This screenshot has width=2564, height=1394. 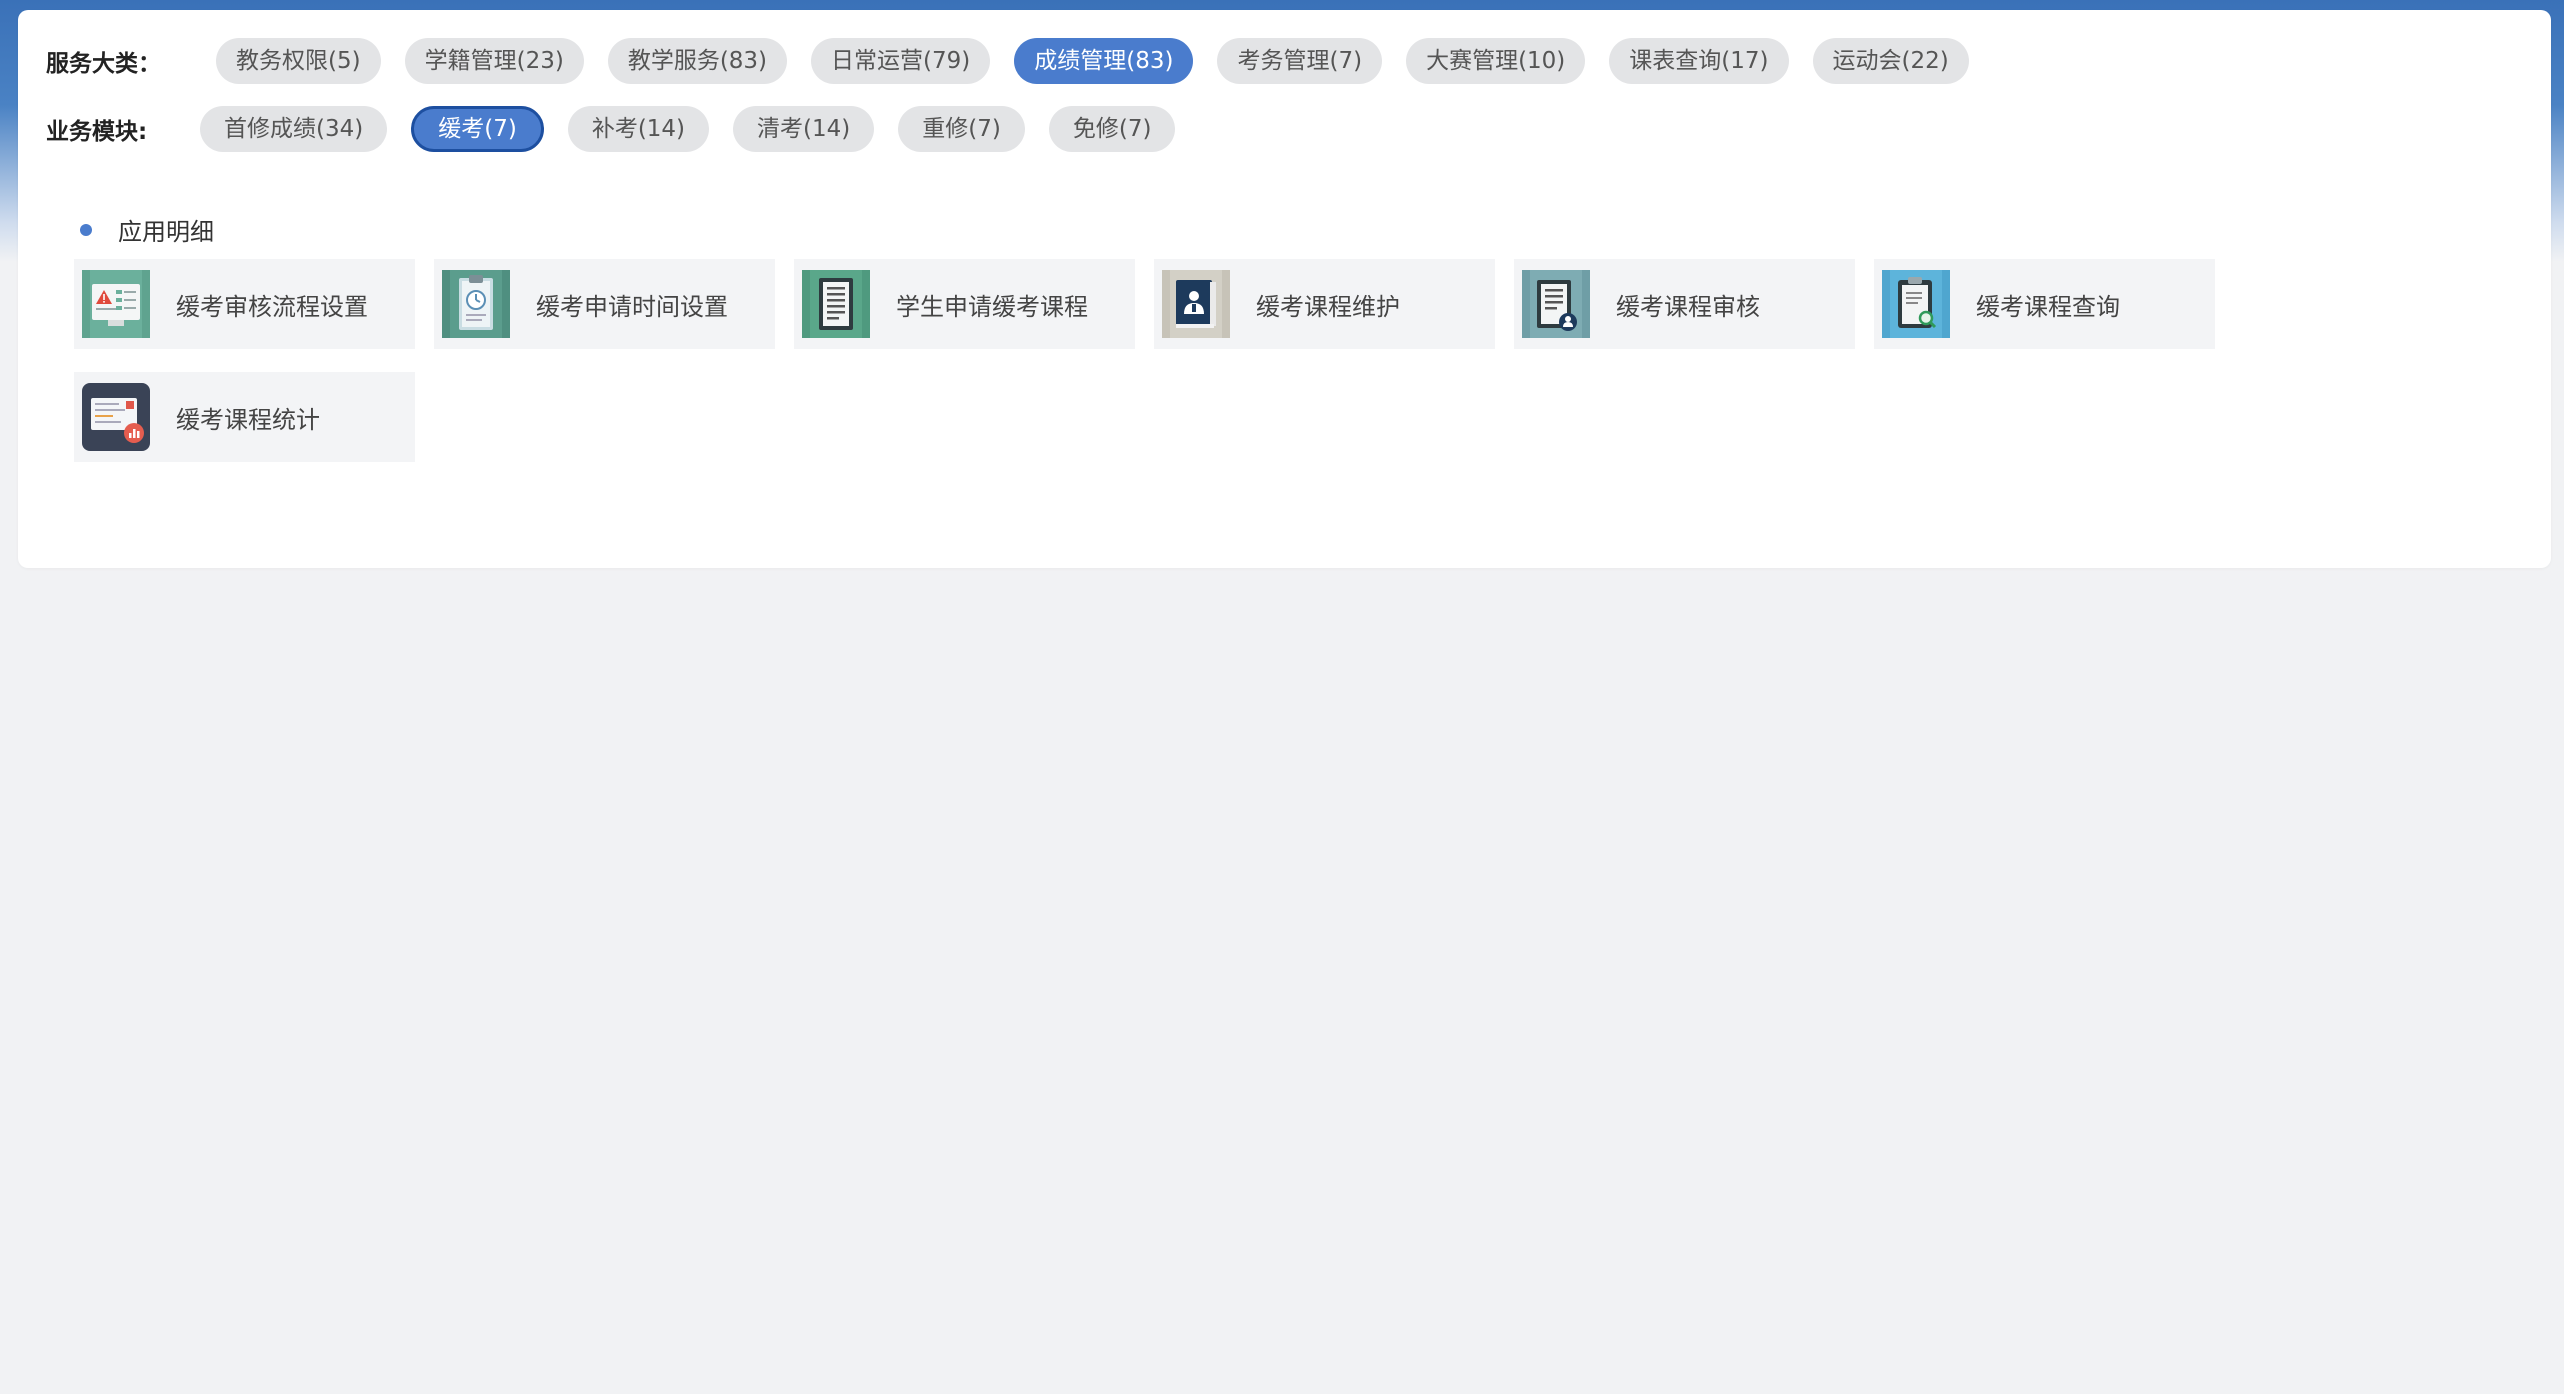 I want to click on app-tile-course-query: 缓考课程查询, so click(x=2044, y=304).